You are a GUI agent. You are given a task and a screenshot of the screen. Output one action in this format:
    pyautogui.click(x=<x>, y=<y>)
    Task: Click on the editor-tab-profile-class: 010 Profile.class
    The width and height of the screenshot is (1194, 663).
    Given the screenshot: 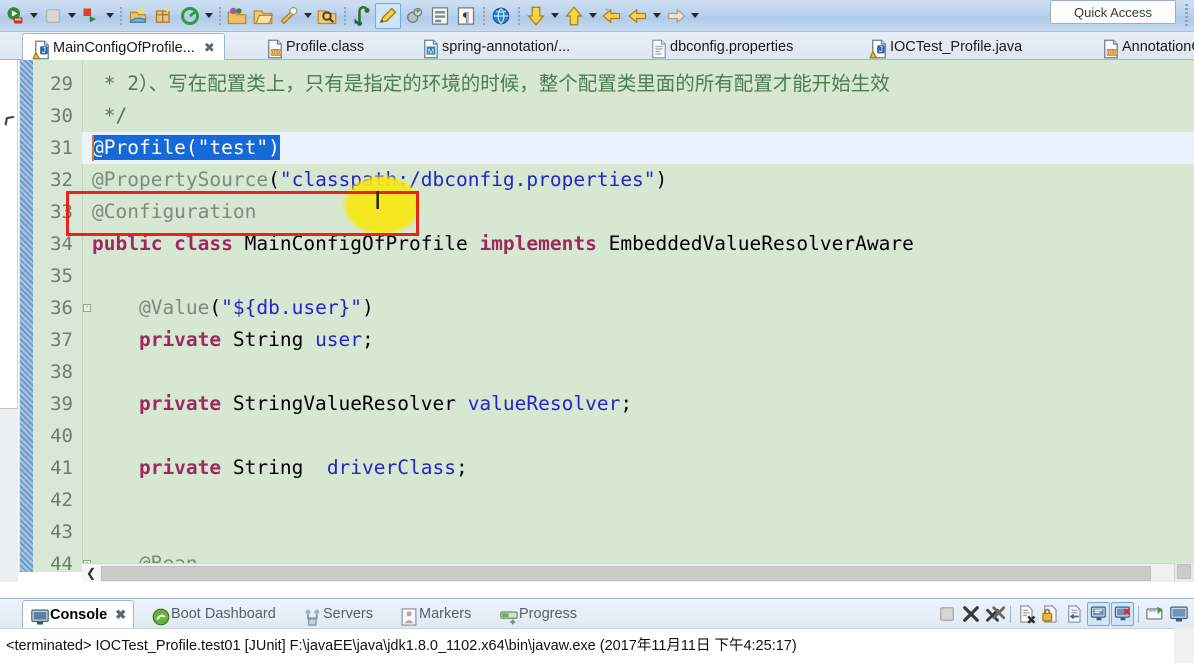 What is the action you would take?
    pyautogui.click(x=314, y=47)
    